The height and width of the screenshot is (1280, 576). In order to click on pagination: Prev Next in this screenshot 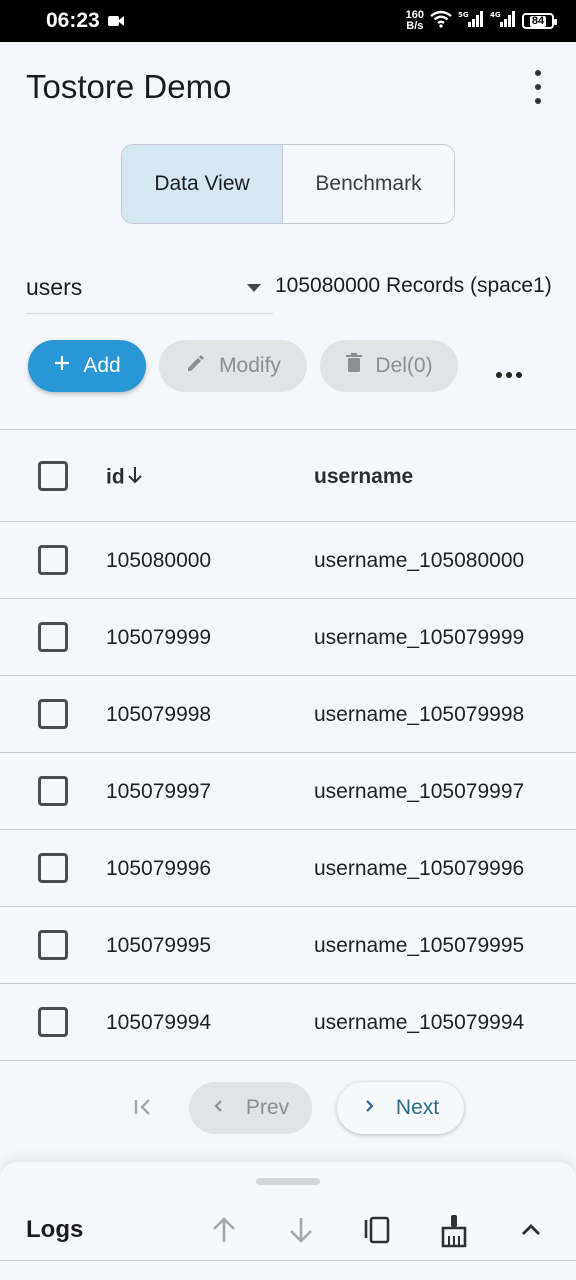, I will do `click(288, 1108)`.